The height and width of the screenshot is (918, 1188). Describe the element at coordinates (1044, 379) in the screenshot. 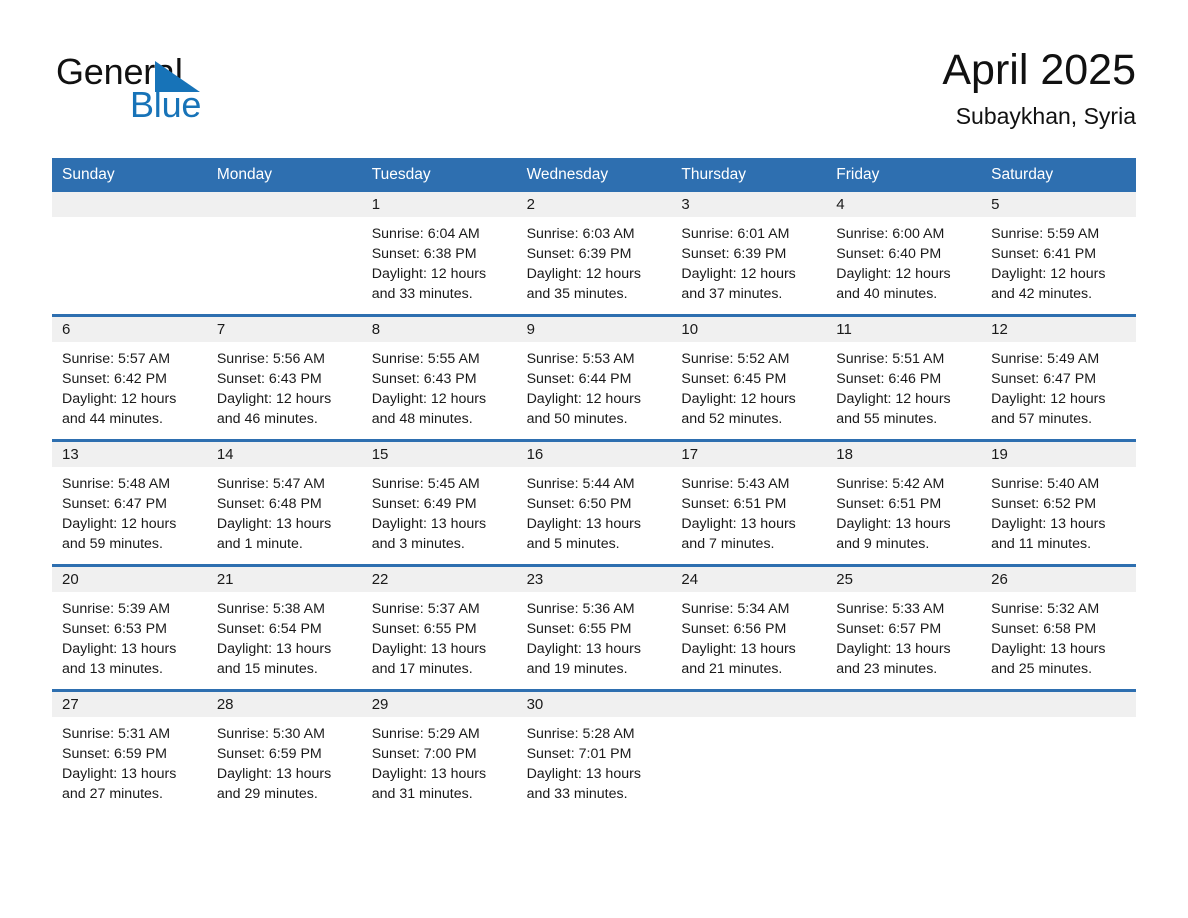

I see `sunset-text: Sunset: 6:47 PM` at that location.